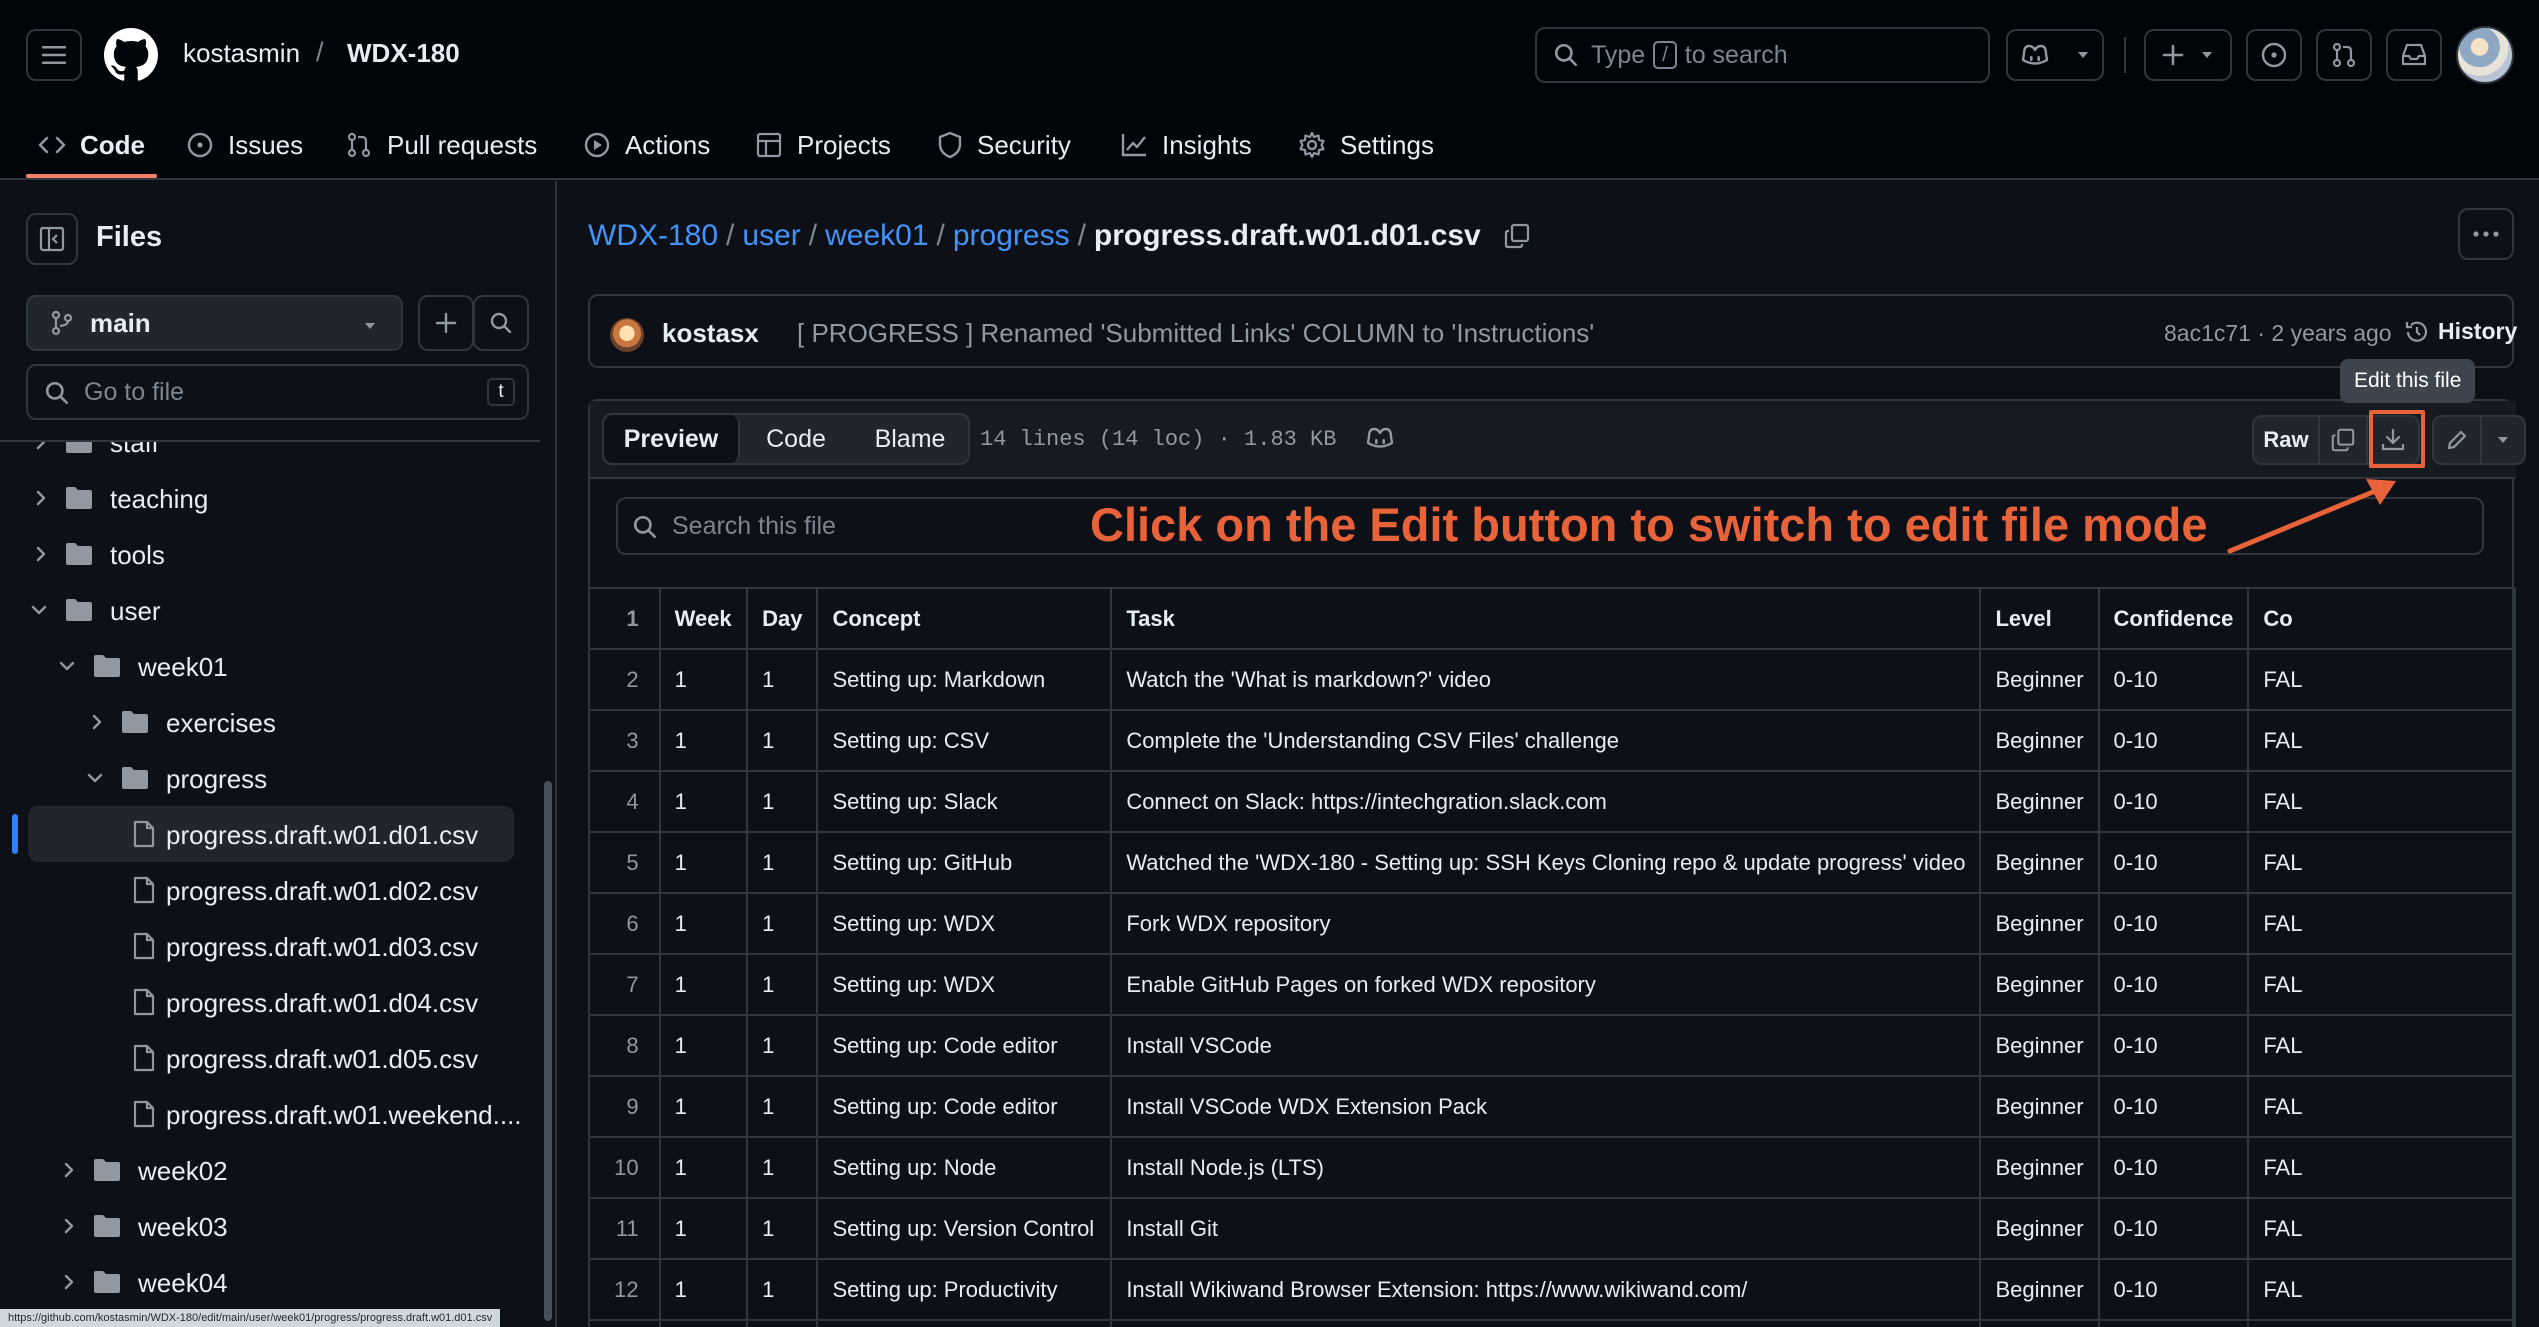 The width and height of the screenshot is (2539, 1327). Describe the element at coordinates (270, 890) in the screenshot. I see `tree-file: progress.draft.w01.d02.csv` at that location.